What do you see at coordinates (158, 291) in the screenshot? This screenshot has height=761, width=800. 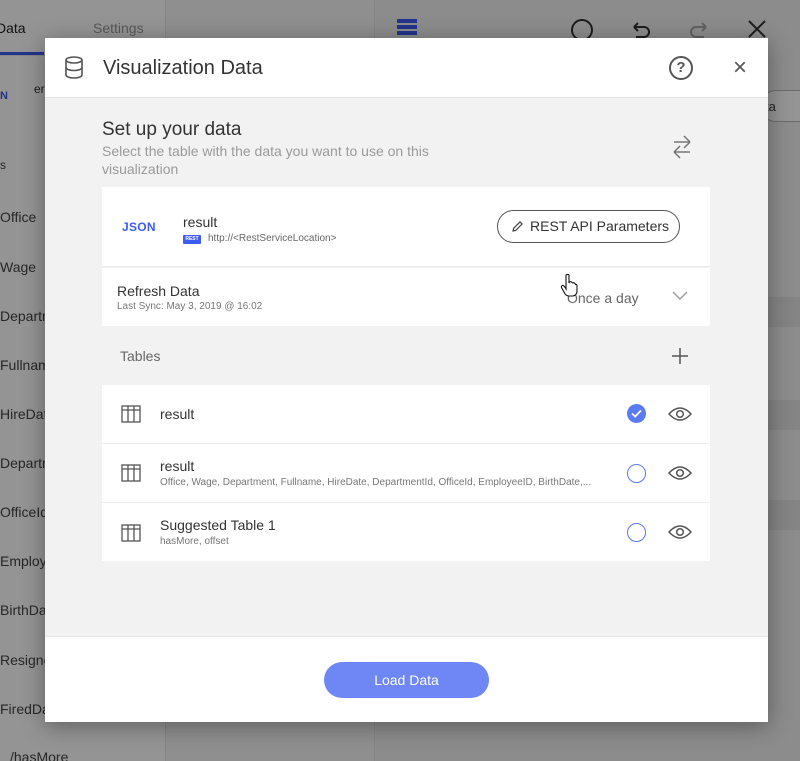 I see `refresh-title: Refresh Data` at bounding box center [158, 291].